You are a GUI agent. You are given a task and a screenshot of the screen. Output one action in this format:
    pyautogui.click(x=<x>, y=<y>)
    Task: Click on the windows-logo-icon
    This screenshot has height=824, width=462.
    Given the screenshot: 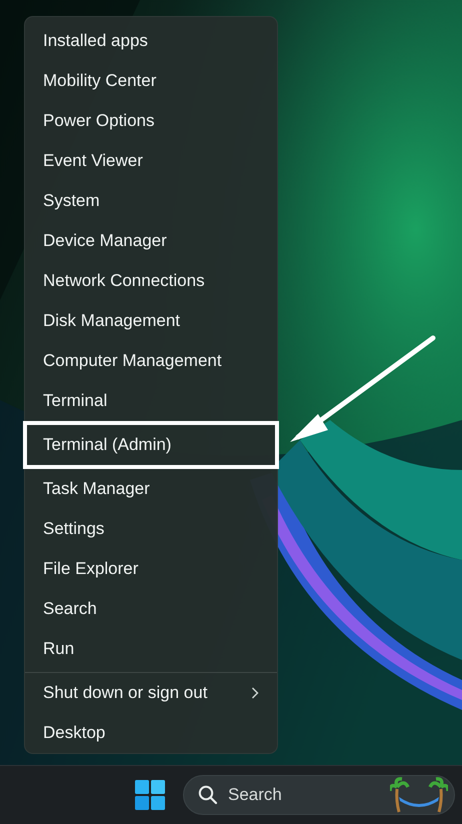 What is the action you would take?
    pyautogui.click(x=150, y=795)
    